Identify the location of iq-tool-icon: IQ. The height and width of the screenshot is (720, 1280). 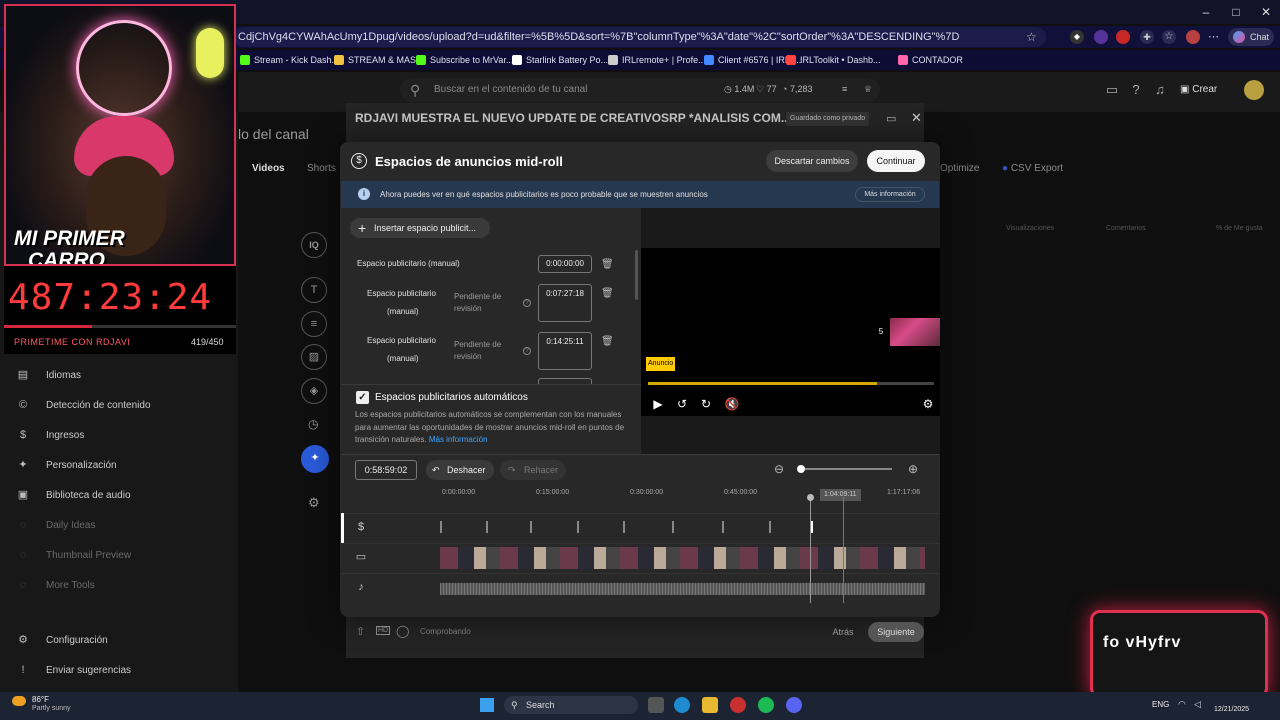
(314, 245).